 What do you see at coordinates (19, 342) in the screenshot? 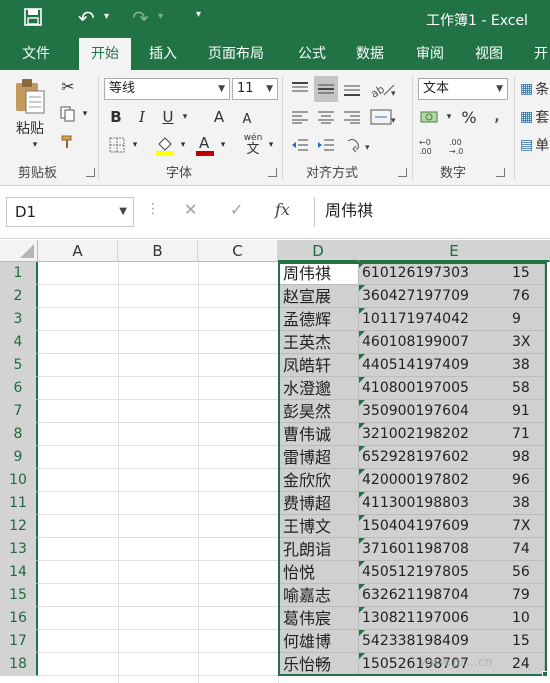
I see `row-header: 4` at bounding box center [19, 342].